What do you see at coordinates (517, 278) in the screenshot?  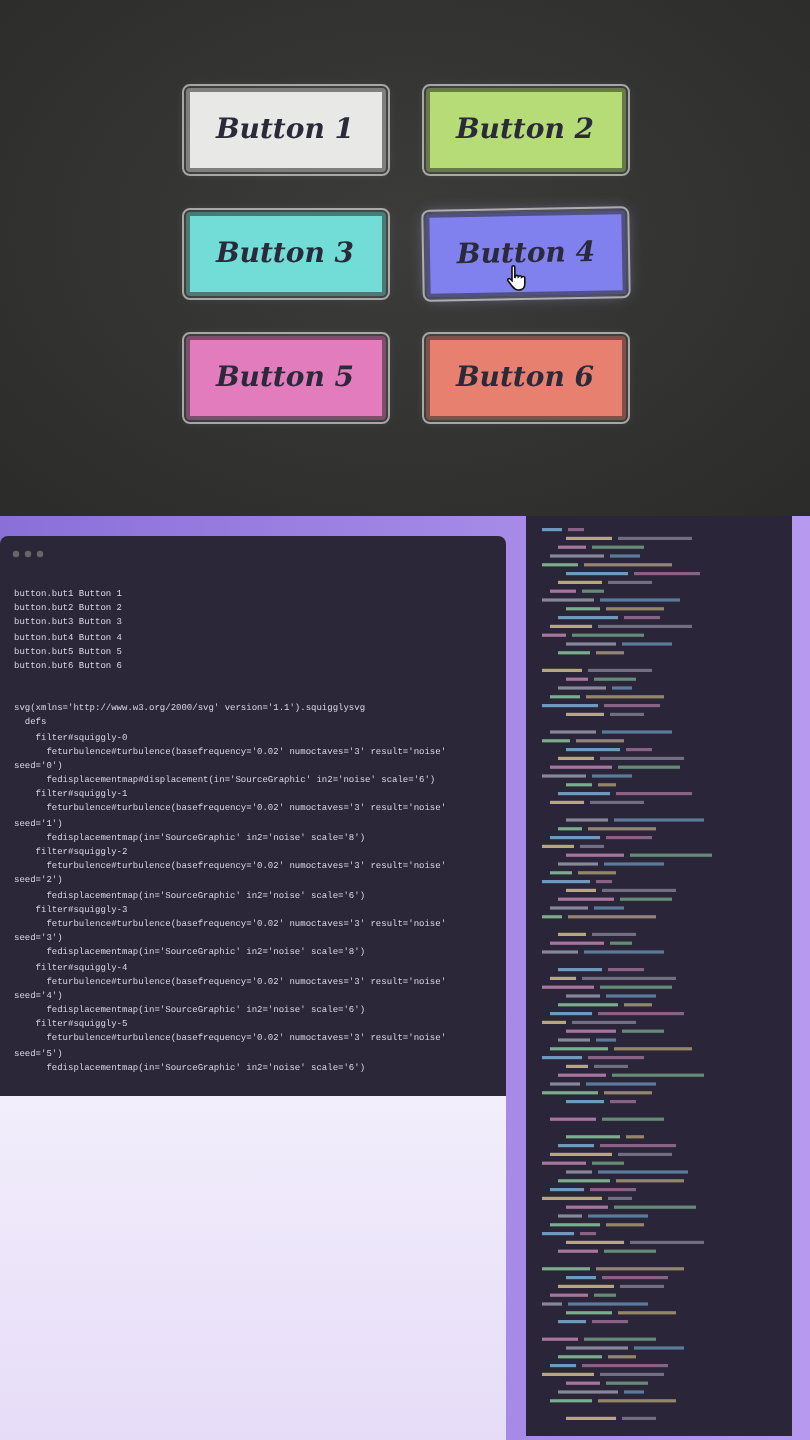 I see `hand-cursor-icon` at bounding box center [517, 278].